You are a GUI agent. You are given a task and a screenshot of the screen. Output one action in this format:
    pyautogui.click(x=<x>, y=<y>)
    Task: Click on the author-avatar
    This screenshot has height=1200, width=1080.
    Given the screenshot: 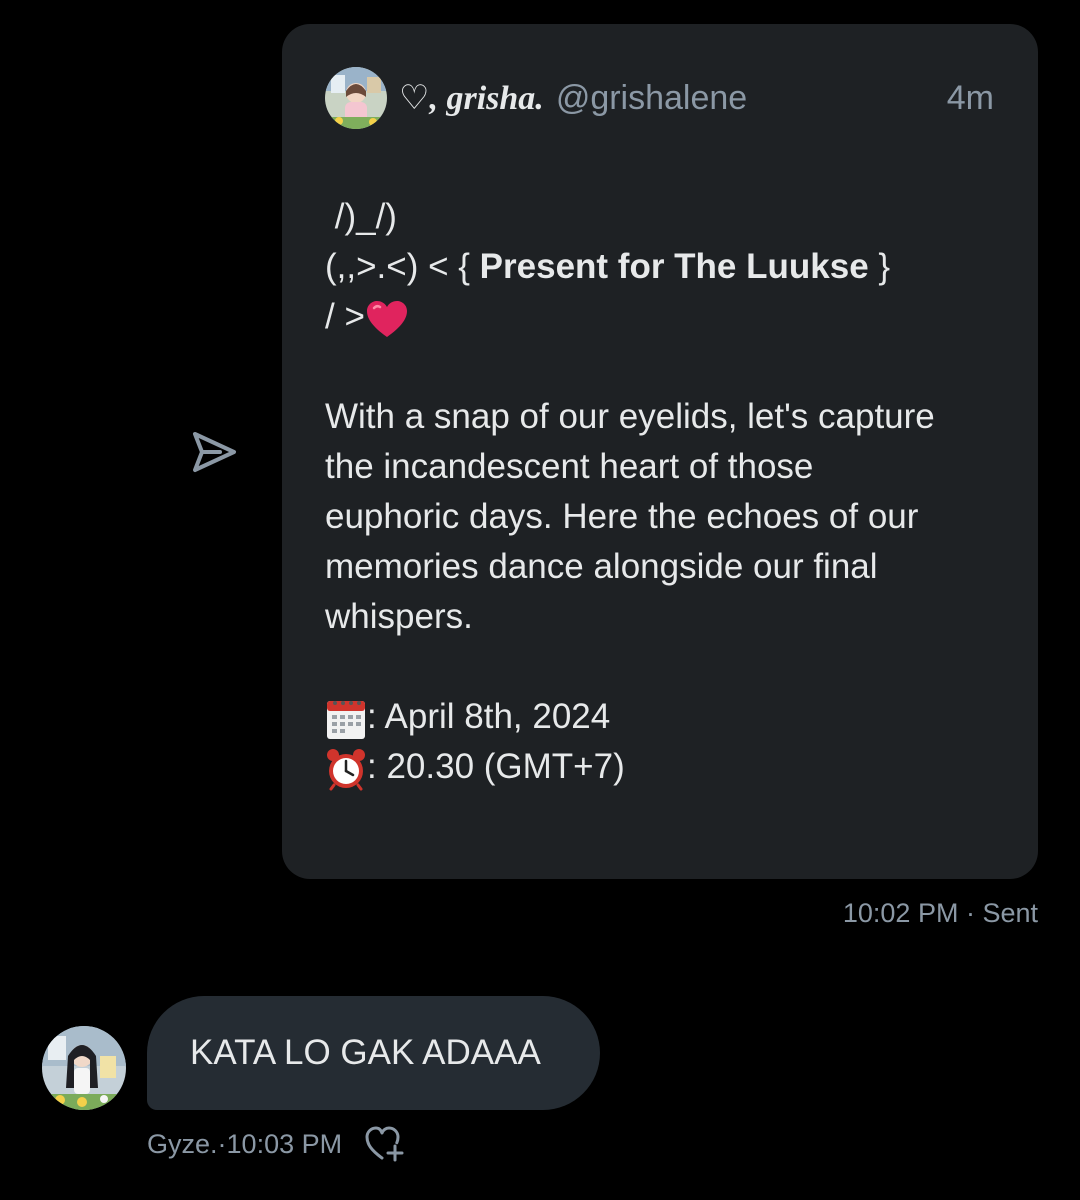 What is the action you would take?
    pyautogui.click(x=356, y=98)
    